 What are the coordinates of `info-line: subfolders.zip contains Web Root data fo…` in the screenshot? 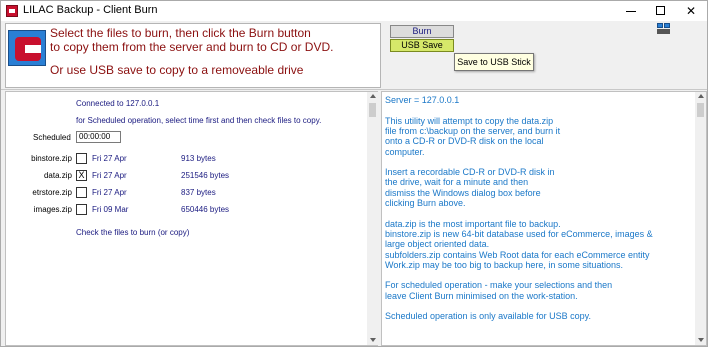 It's located at (517, 254).